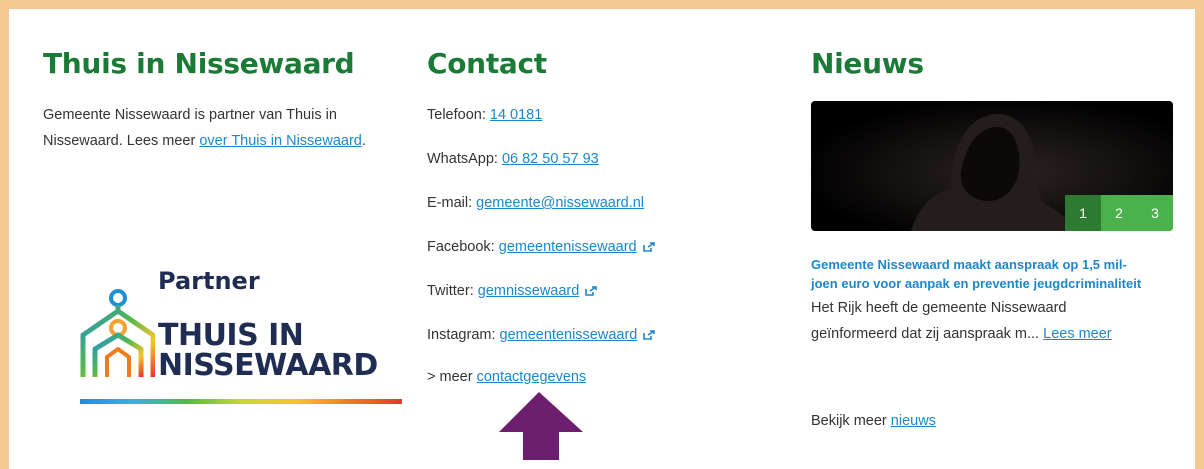 The height and width of the screenshot is (469, 1204). I want to click on news-slider-image: 123, so click(992, 166).